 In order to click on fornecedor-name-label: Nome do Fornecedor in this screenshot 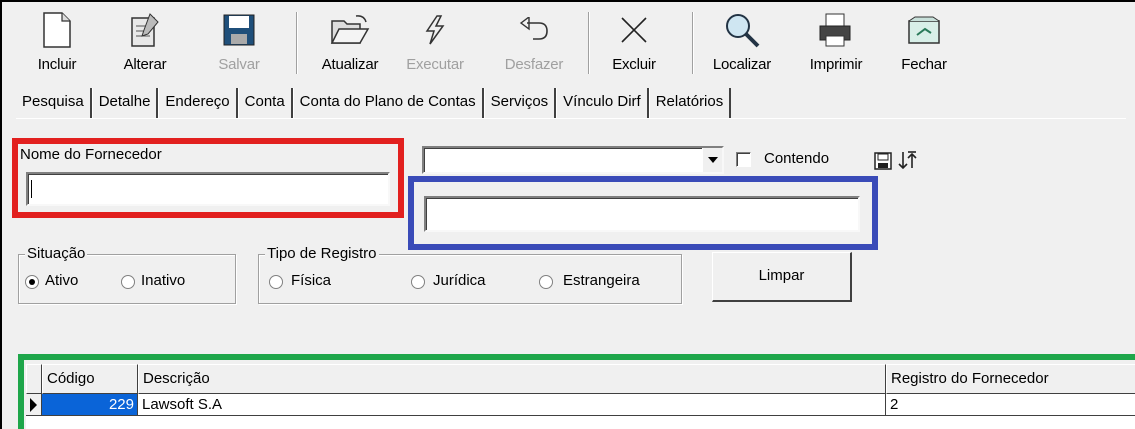, I will do `click(91, 154)`.